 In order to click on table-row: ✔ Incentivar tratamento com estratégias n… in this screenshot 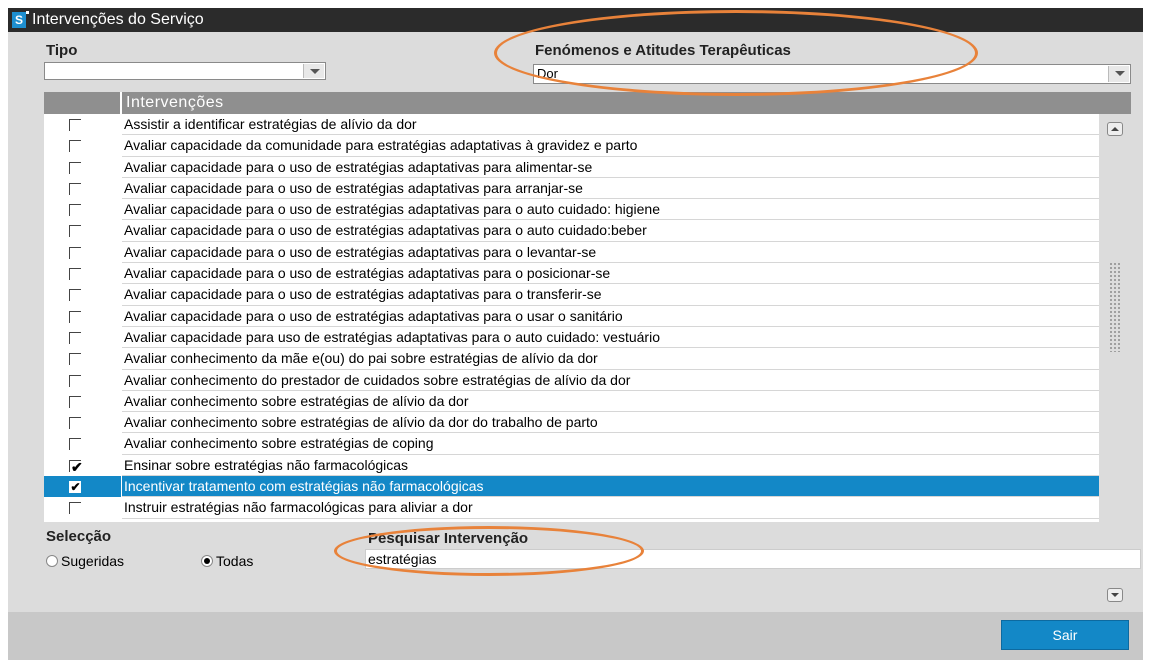, I will do `click(572, 487)`.